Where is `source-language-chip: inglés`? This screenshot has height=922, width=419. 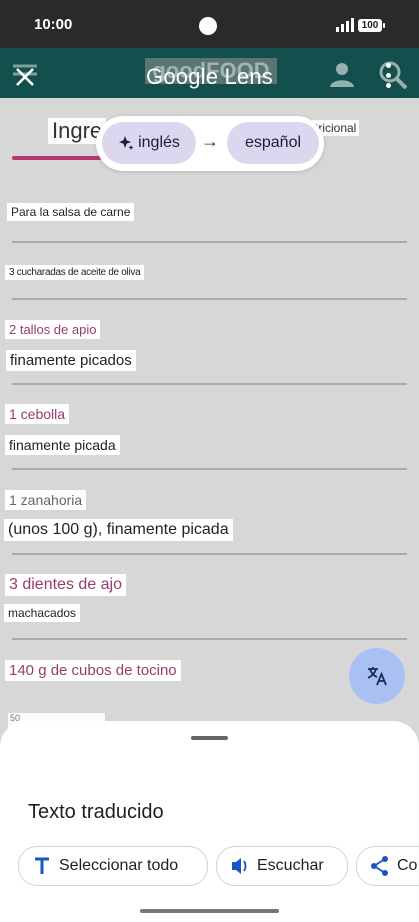 source-language-chip: inglés is located at coordinates (149, 143).